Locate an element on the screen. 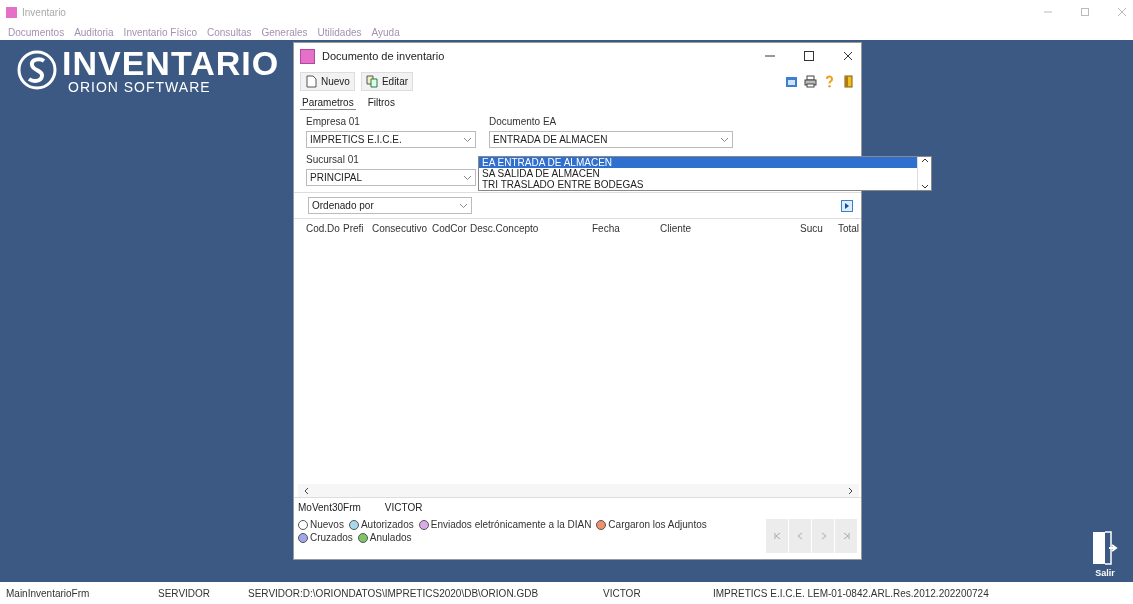  column-header: CodCor is located at coordinates (450, 228).